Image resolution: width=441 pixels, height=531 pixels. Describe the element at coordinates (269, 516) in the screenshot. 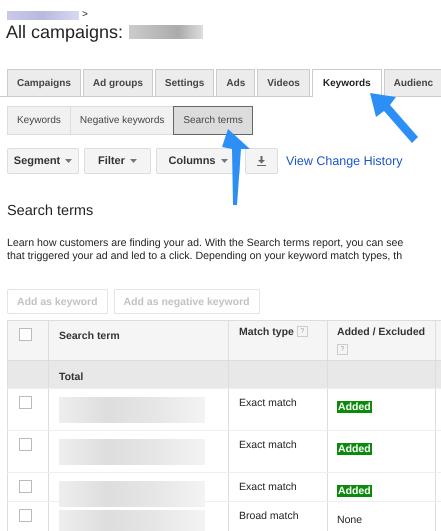

I see `match-type-cell: Broad match` at that location.